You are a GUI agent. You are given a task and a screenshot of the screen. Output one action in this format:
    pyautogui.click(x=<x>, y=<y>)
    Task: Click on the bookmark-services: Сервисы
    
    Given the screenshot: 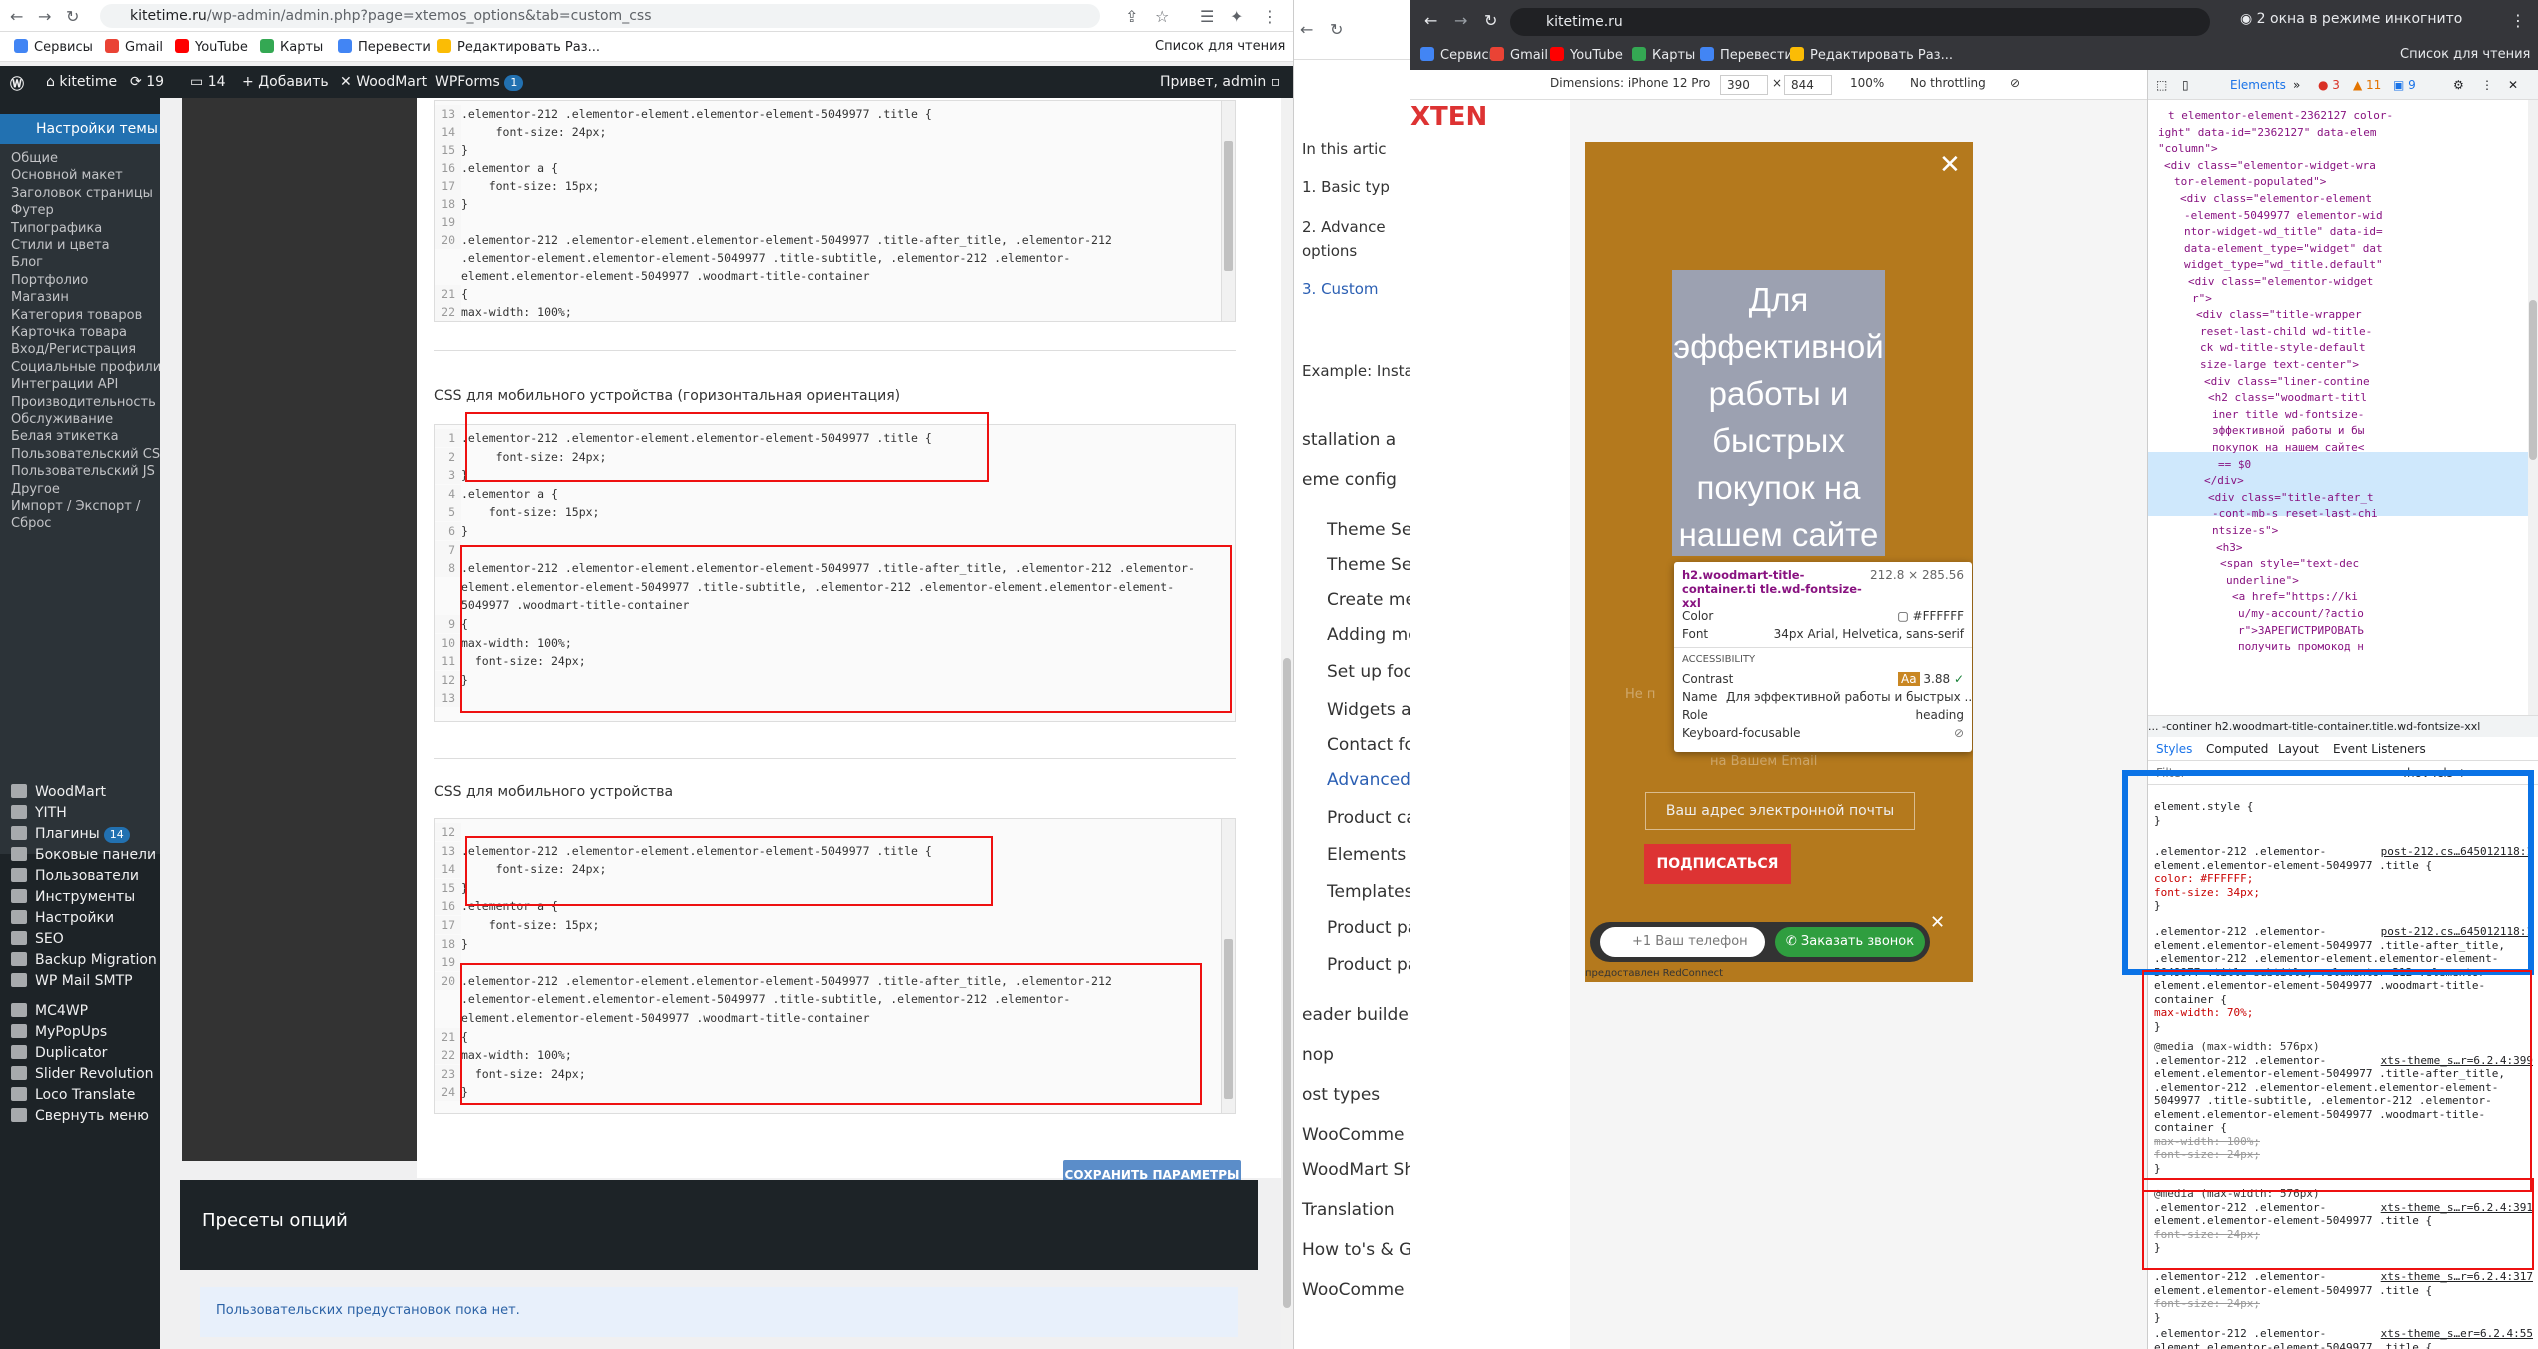 What is the action you would take?
    pyautogui.click(x=53, y=47)
    